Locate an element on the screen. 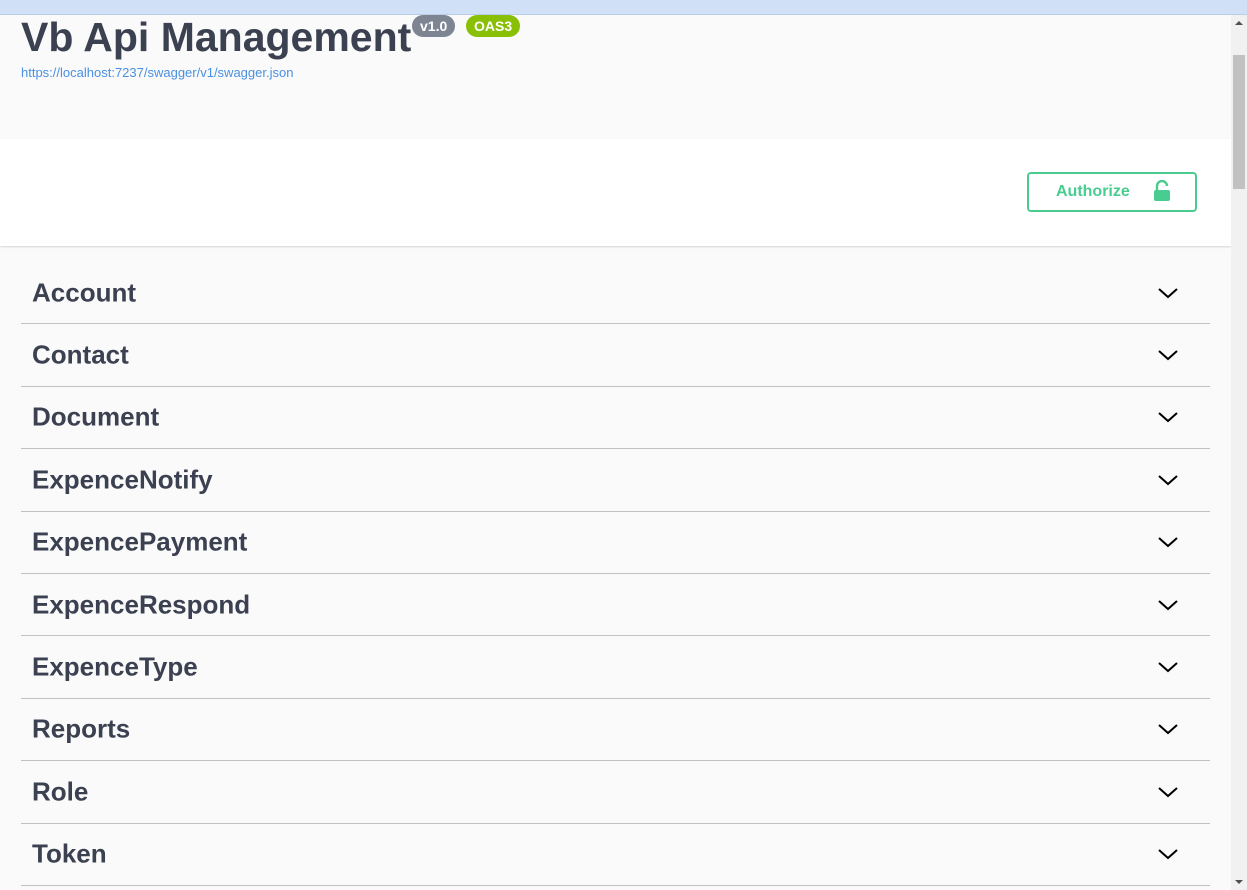  authorize-button: Authorize is located at coordinates (1112, 192).